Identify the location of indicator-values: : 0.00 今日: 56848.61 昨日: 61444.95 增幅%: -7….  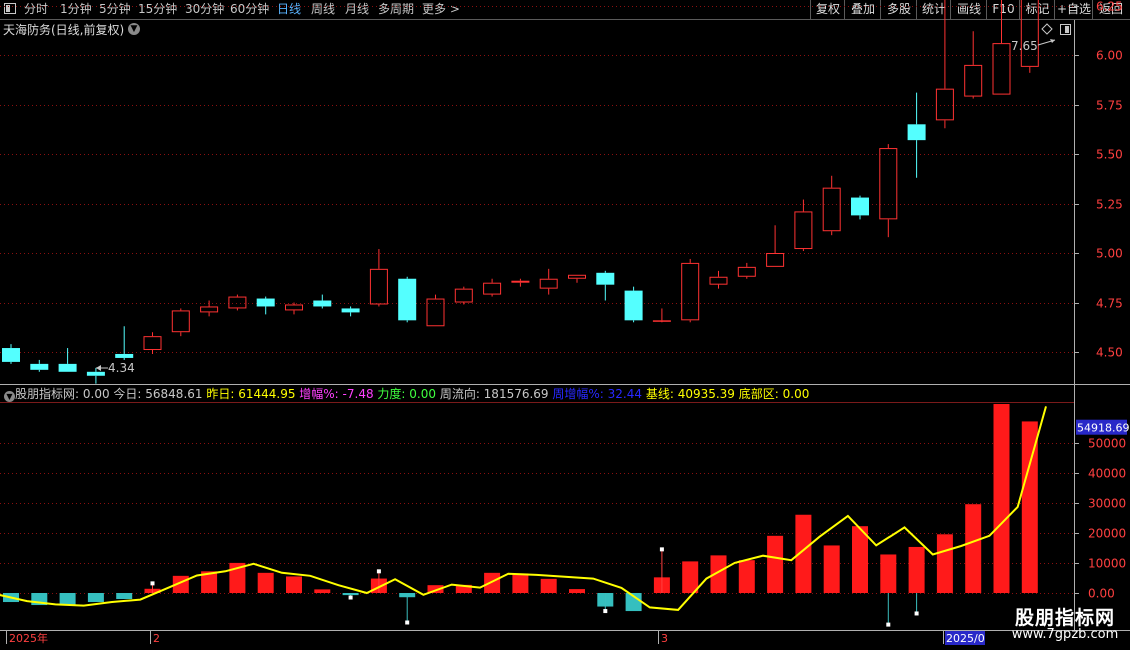
(442, 394).